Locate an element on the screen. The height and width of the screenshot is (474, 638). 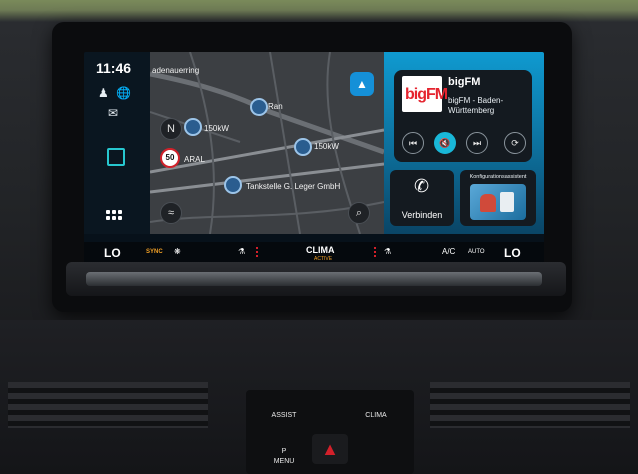
previous-icon: ⏮ is located at coordinates (413, 143).